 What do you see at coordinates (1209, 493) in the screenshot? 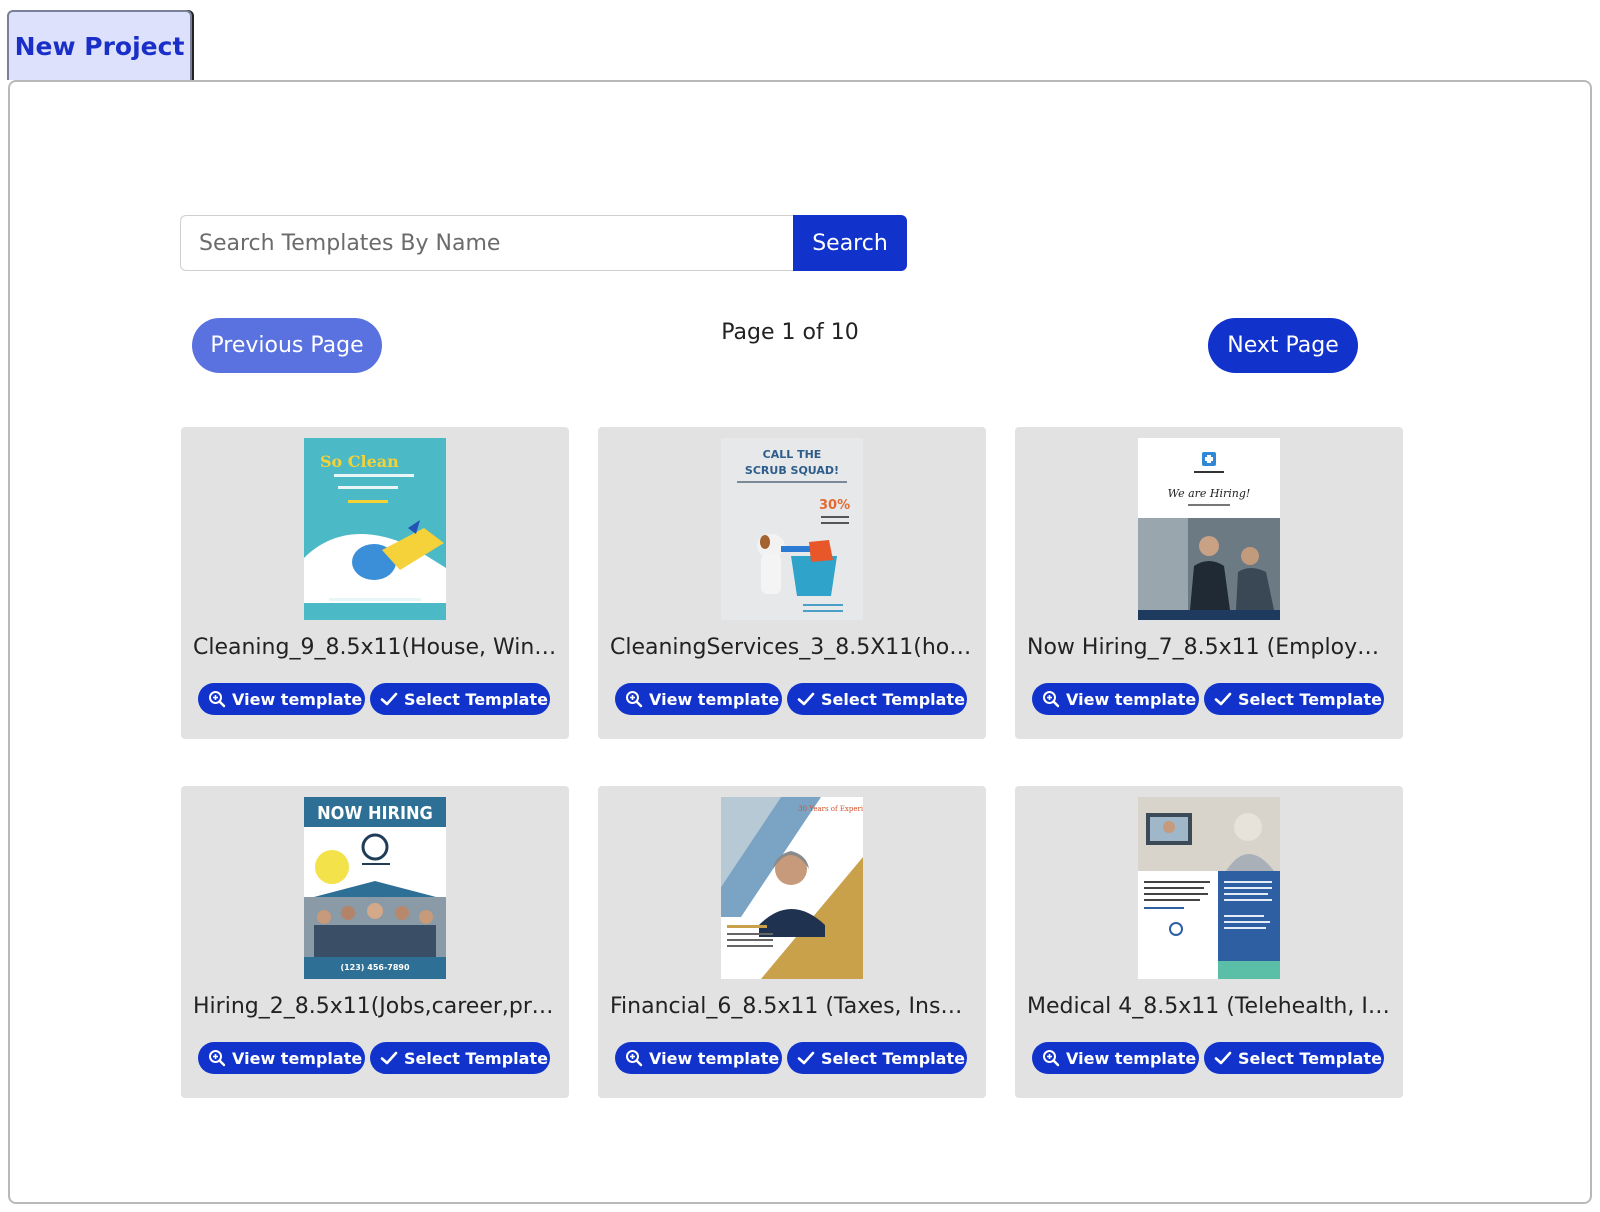
I see `thumb-heading: We are Hiring!` at bounding box center [1209, 493].